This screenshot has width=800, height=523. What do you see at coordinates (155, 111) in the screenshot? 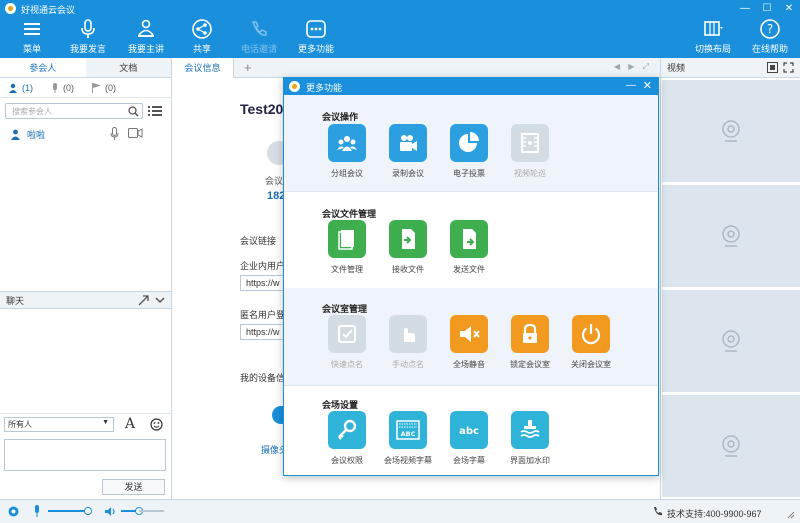
I see `list-view-icon` at bounding box center [155, 111].